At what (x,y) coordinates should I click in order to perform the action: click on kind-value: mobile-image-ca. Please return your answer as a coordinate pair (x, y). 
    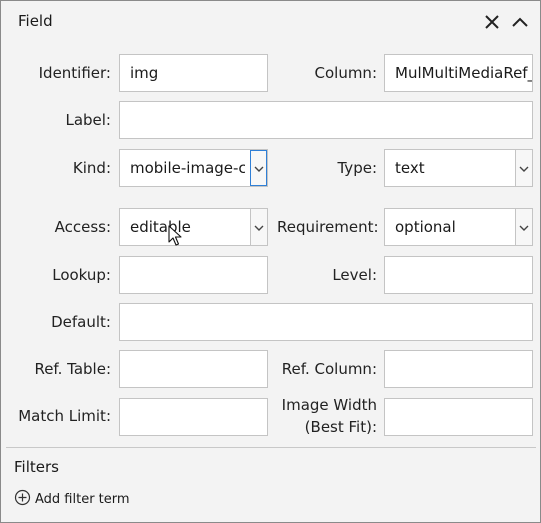
    Looking at the image, I should click on (187, 168).